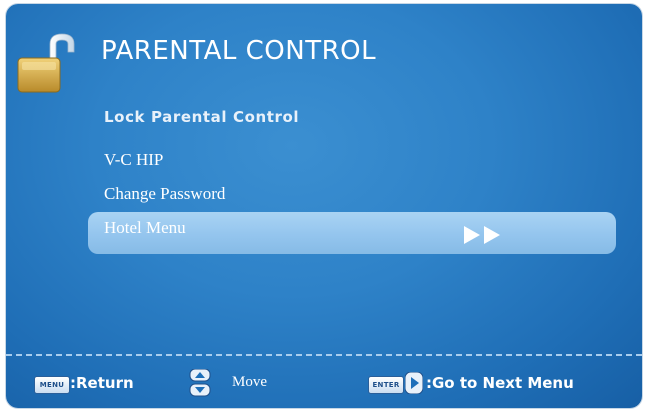  I want to click on menu-item-label: Hotel Menu, so click(145, 227).